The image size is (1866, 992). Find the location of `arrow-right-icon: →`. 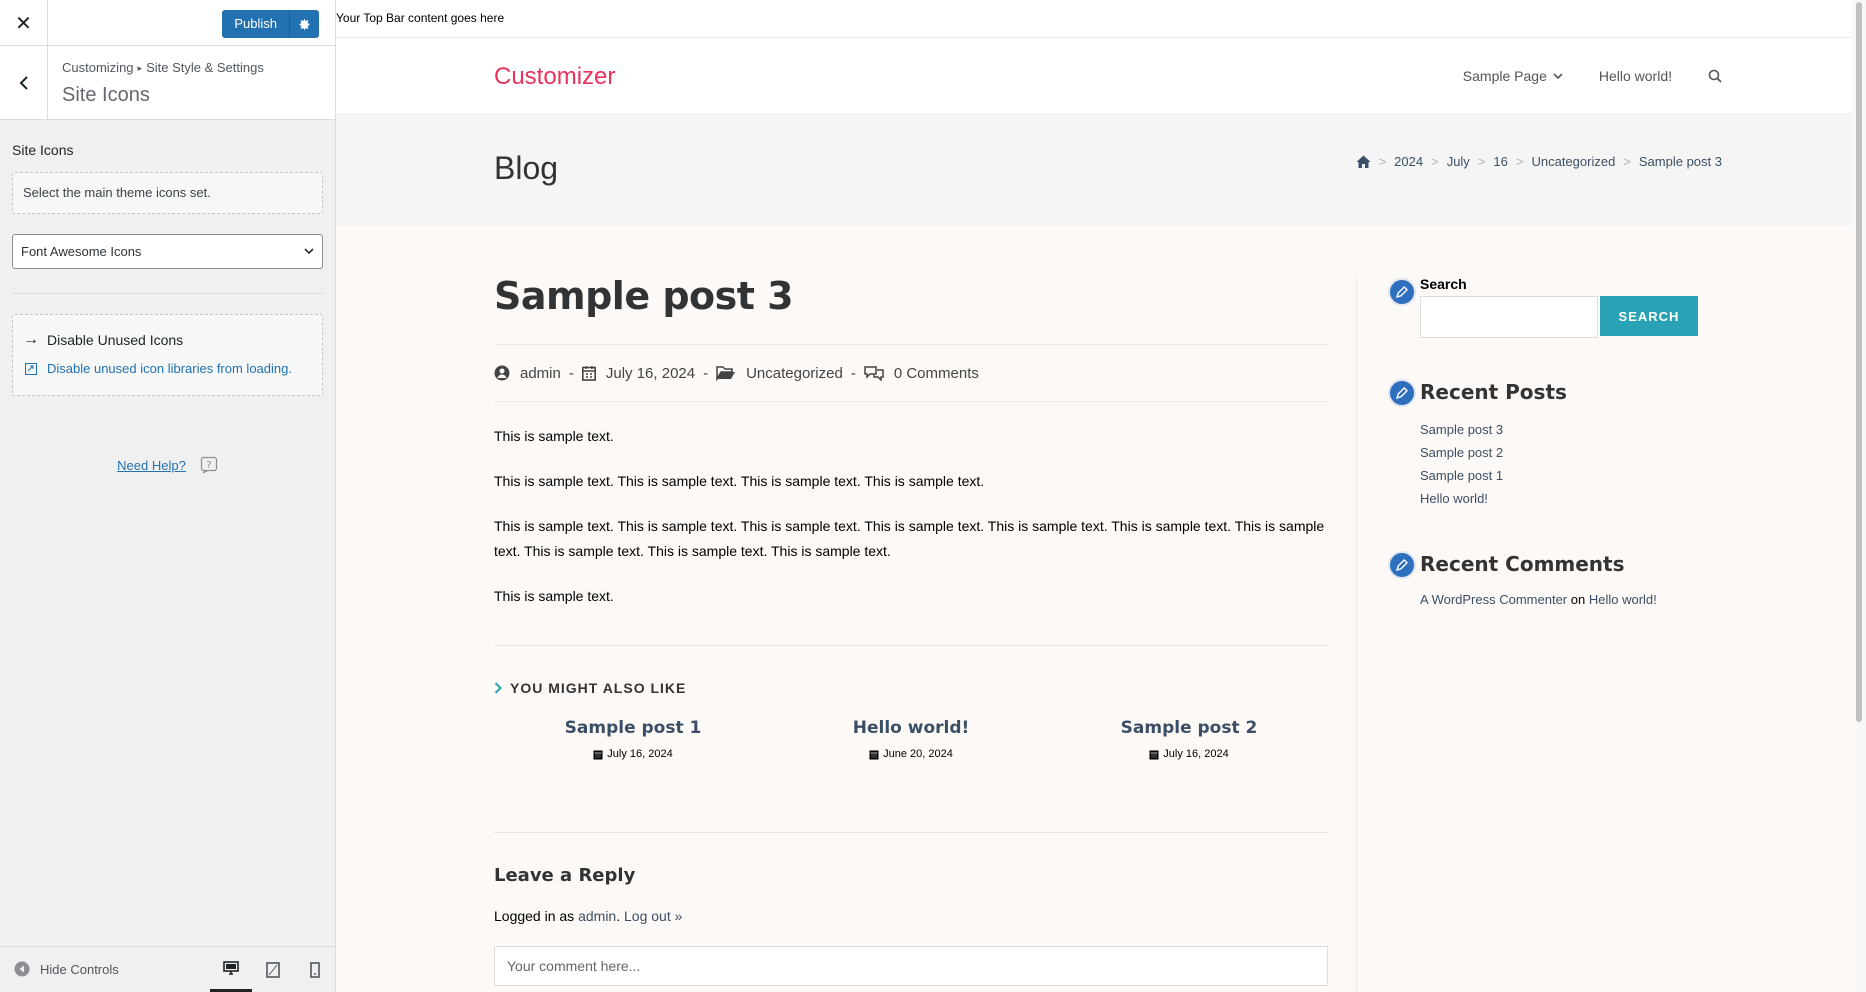

arrow-right-icon: → is located at coordinates (31, 339).